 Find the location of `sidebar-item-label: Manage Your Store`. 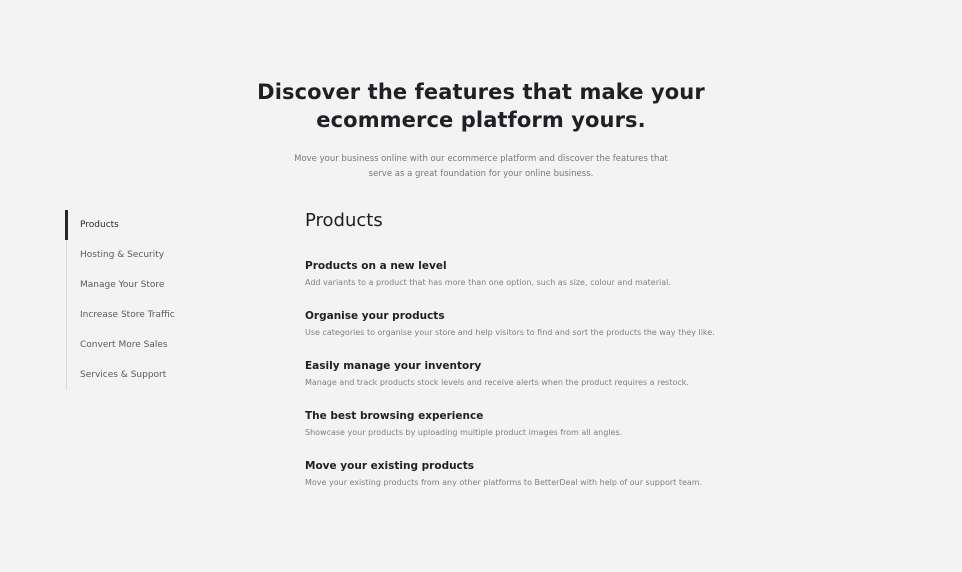

sidebar-item-label: Manage Your Store is located at coordinates (122, 285).